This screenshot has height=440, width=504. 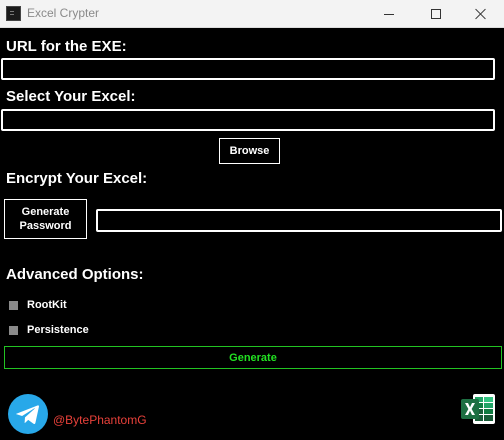 I want to click on advanced-options-label: Advanced Options:, so click(x=75, y=274).